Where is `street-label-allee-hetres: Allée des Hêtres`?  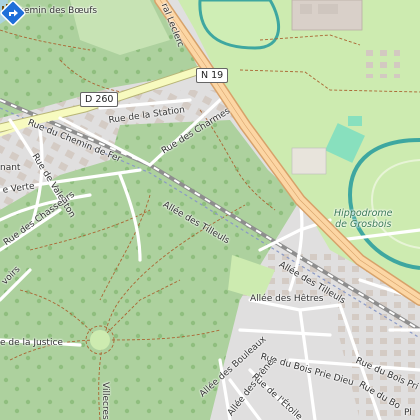 street-label-allee-hetres: Allée des Hêtres is located at coordinates (287, 299).